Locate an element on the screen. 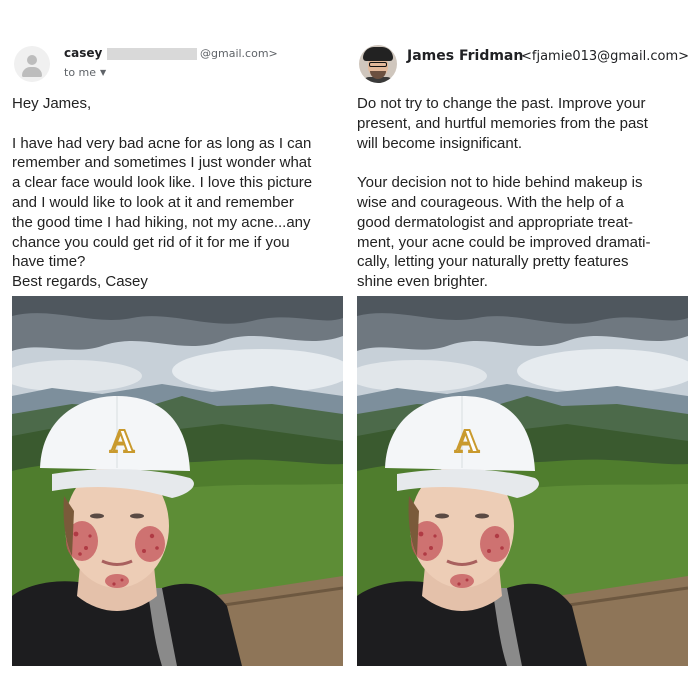 Image resolution: width=700 pixels, height=700 pixels. casey-email-header: casey @gmail.com> to me ▼ is located at coordinates (180, 65).